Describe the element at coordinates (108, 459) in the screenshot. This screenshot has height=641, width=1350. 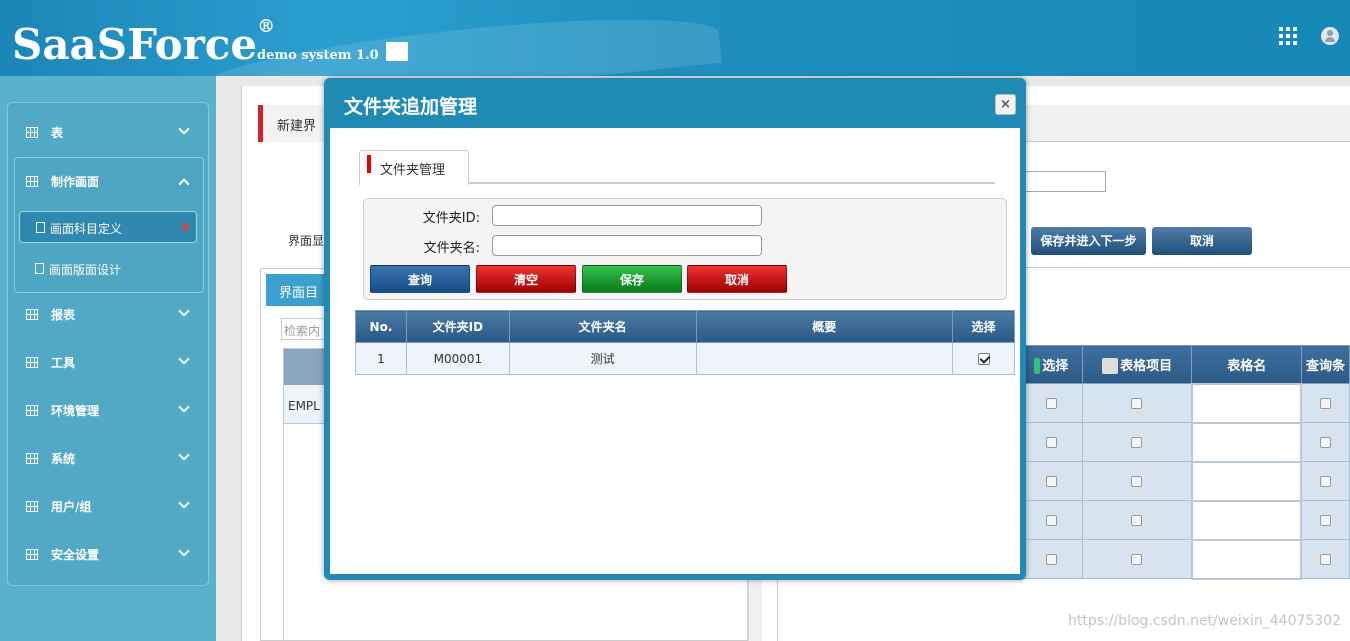
I see `sidebar-item-system: 系统` at that location.